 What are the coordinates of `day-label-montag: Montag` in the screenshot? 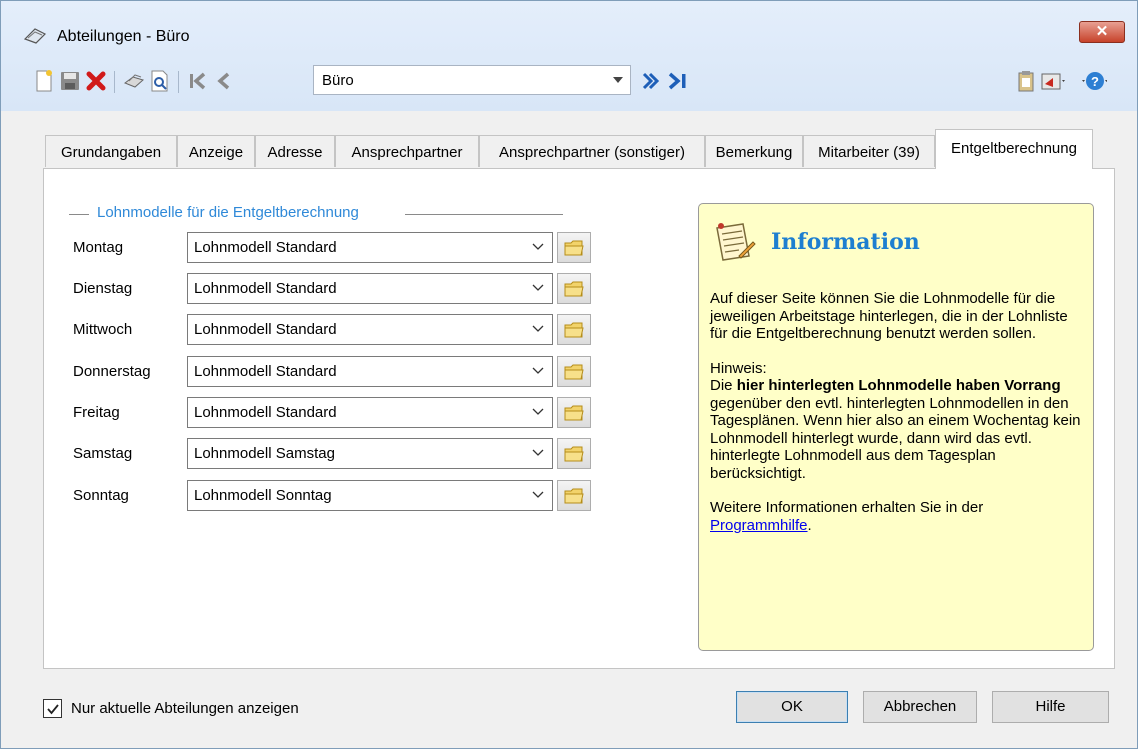 It's located at (98, 247).